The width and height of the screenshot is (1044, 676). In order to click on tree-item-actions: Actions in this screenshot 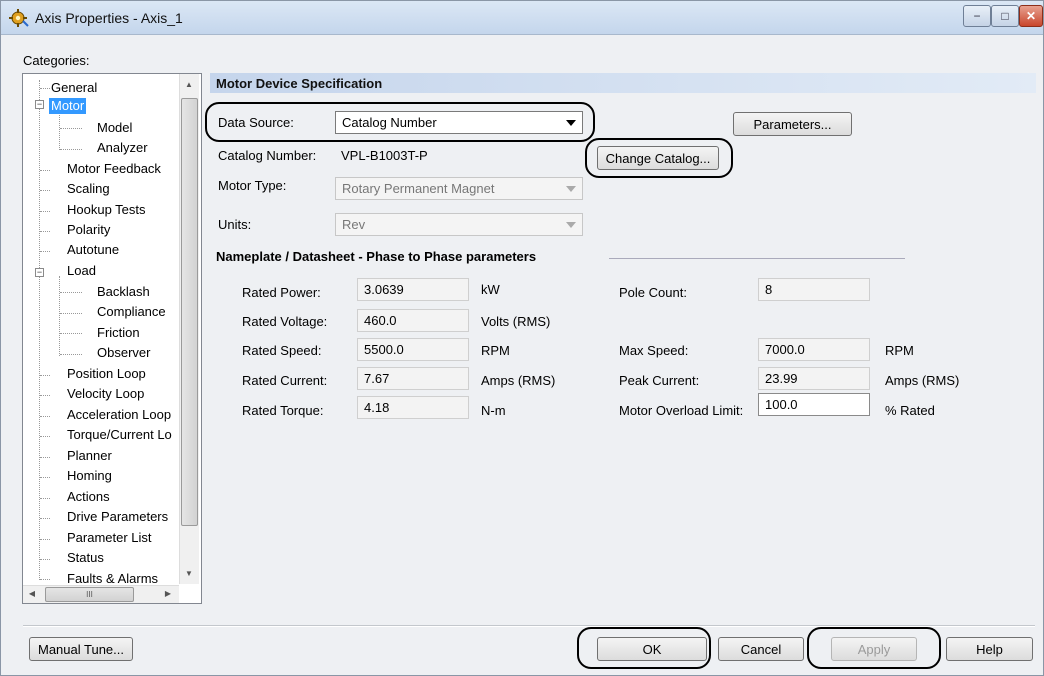, I will do `click(88, 497)`.